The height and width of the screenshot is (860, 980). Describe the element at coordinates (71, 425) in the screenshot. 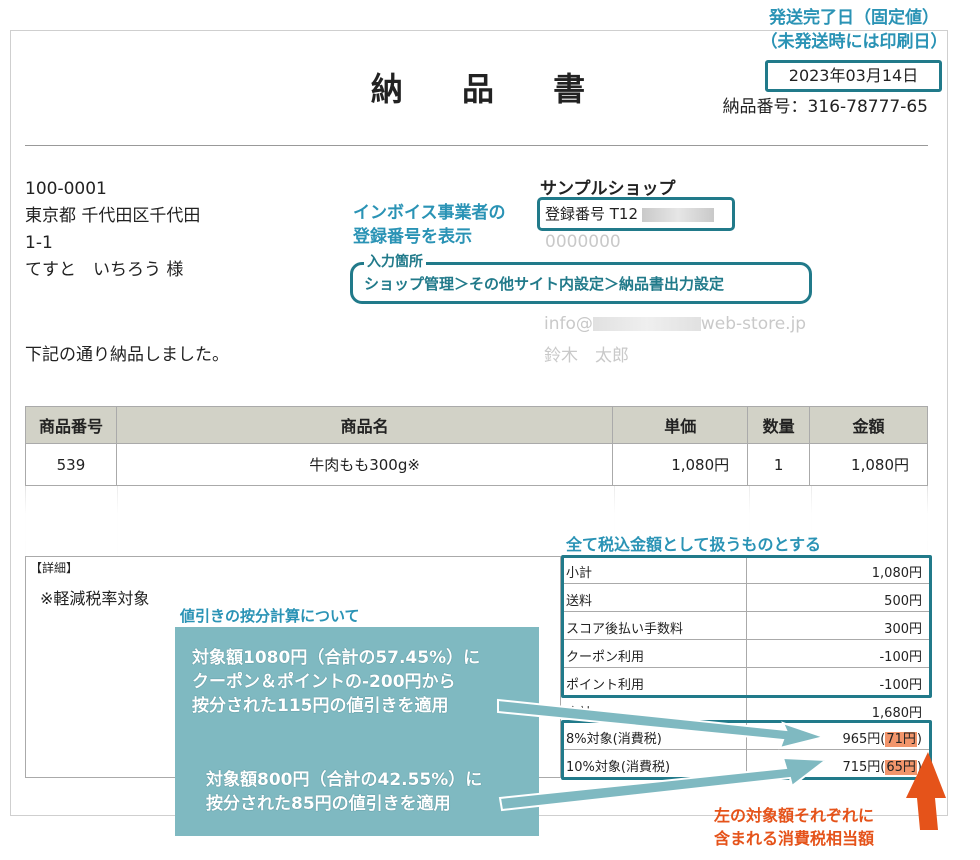

I see `col-header-code: 商品番号` at that location.